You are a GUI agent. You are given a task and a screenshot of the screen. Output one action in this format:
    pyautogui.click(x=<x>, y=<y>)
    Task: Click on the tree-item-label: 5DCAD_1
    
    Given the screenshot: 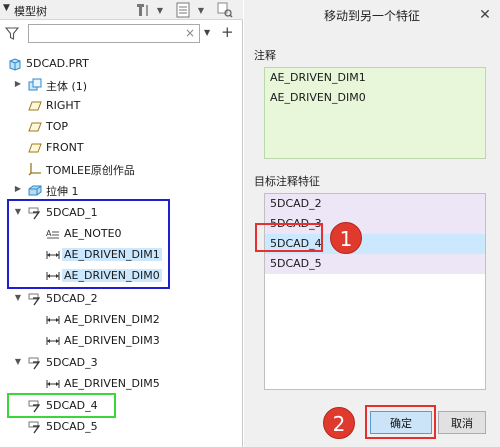 What is the action you would take?
    pyautogui.click(x=72, y=212)
    